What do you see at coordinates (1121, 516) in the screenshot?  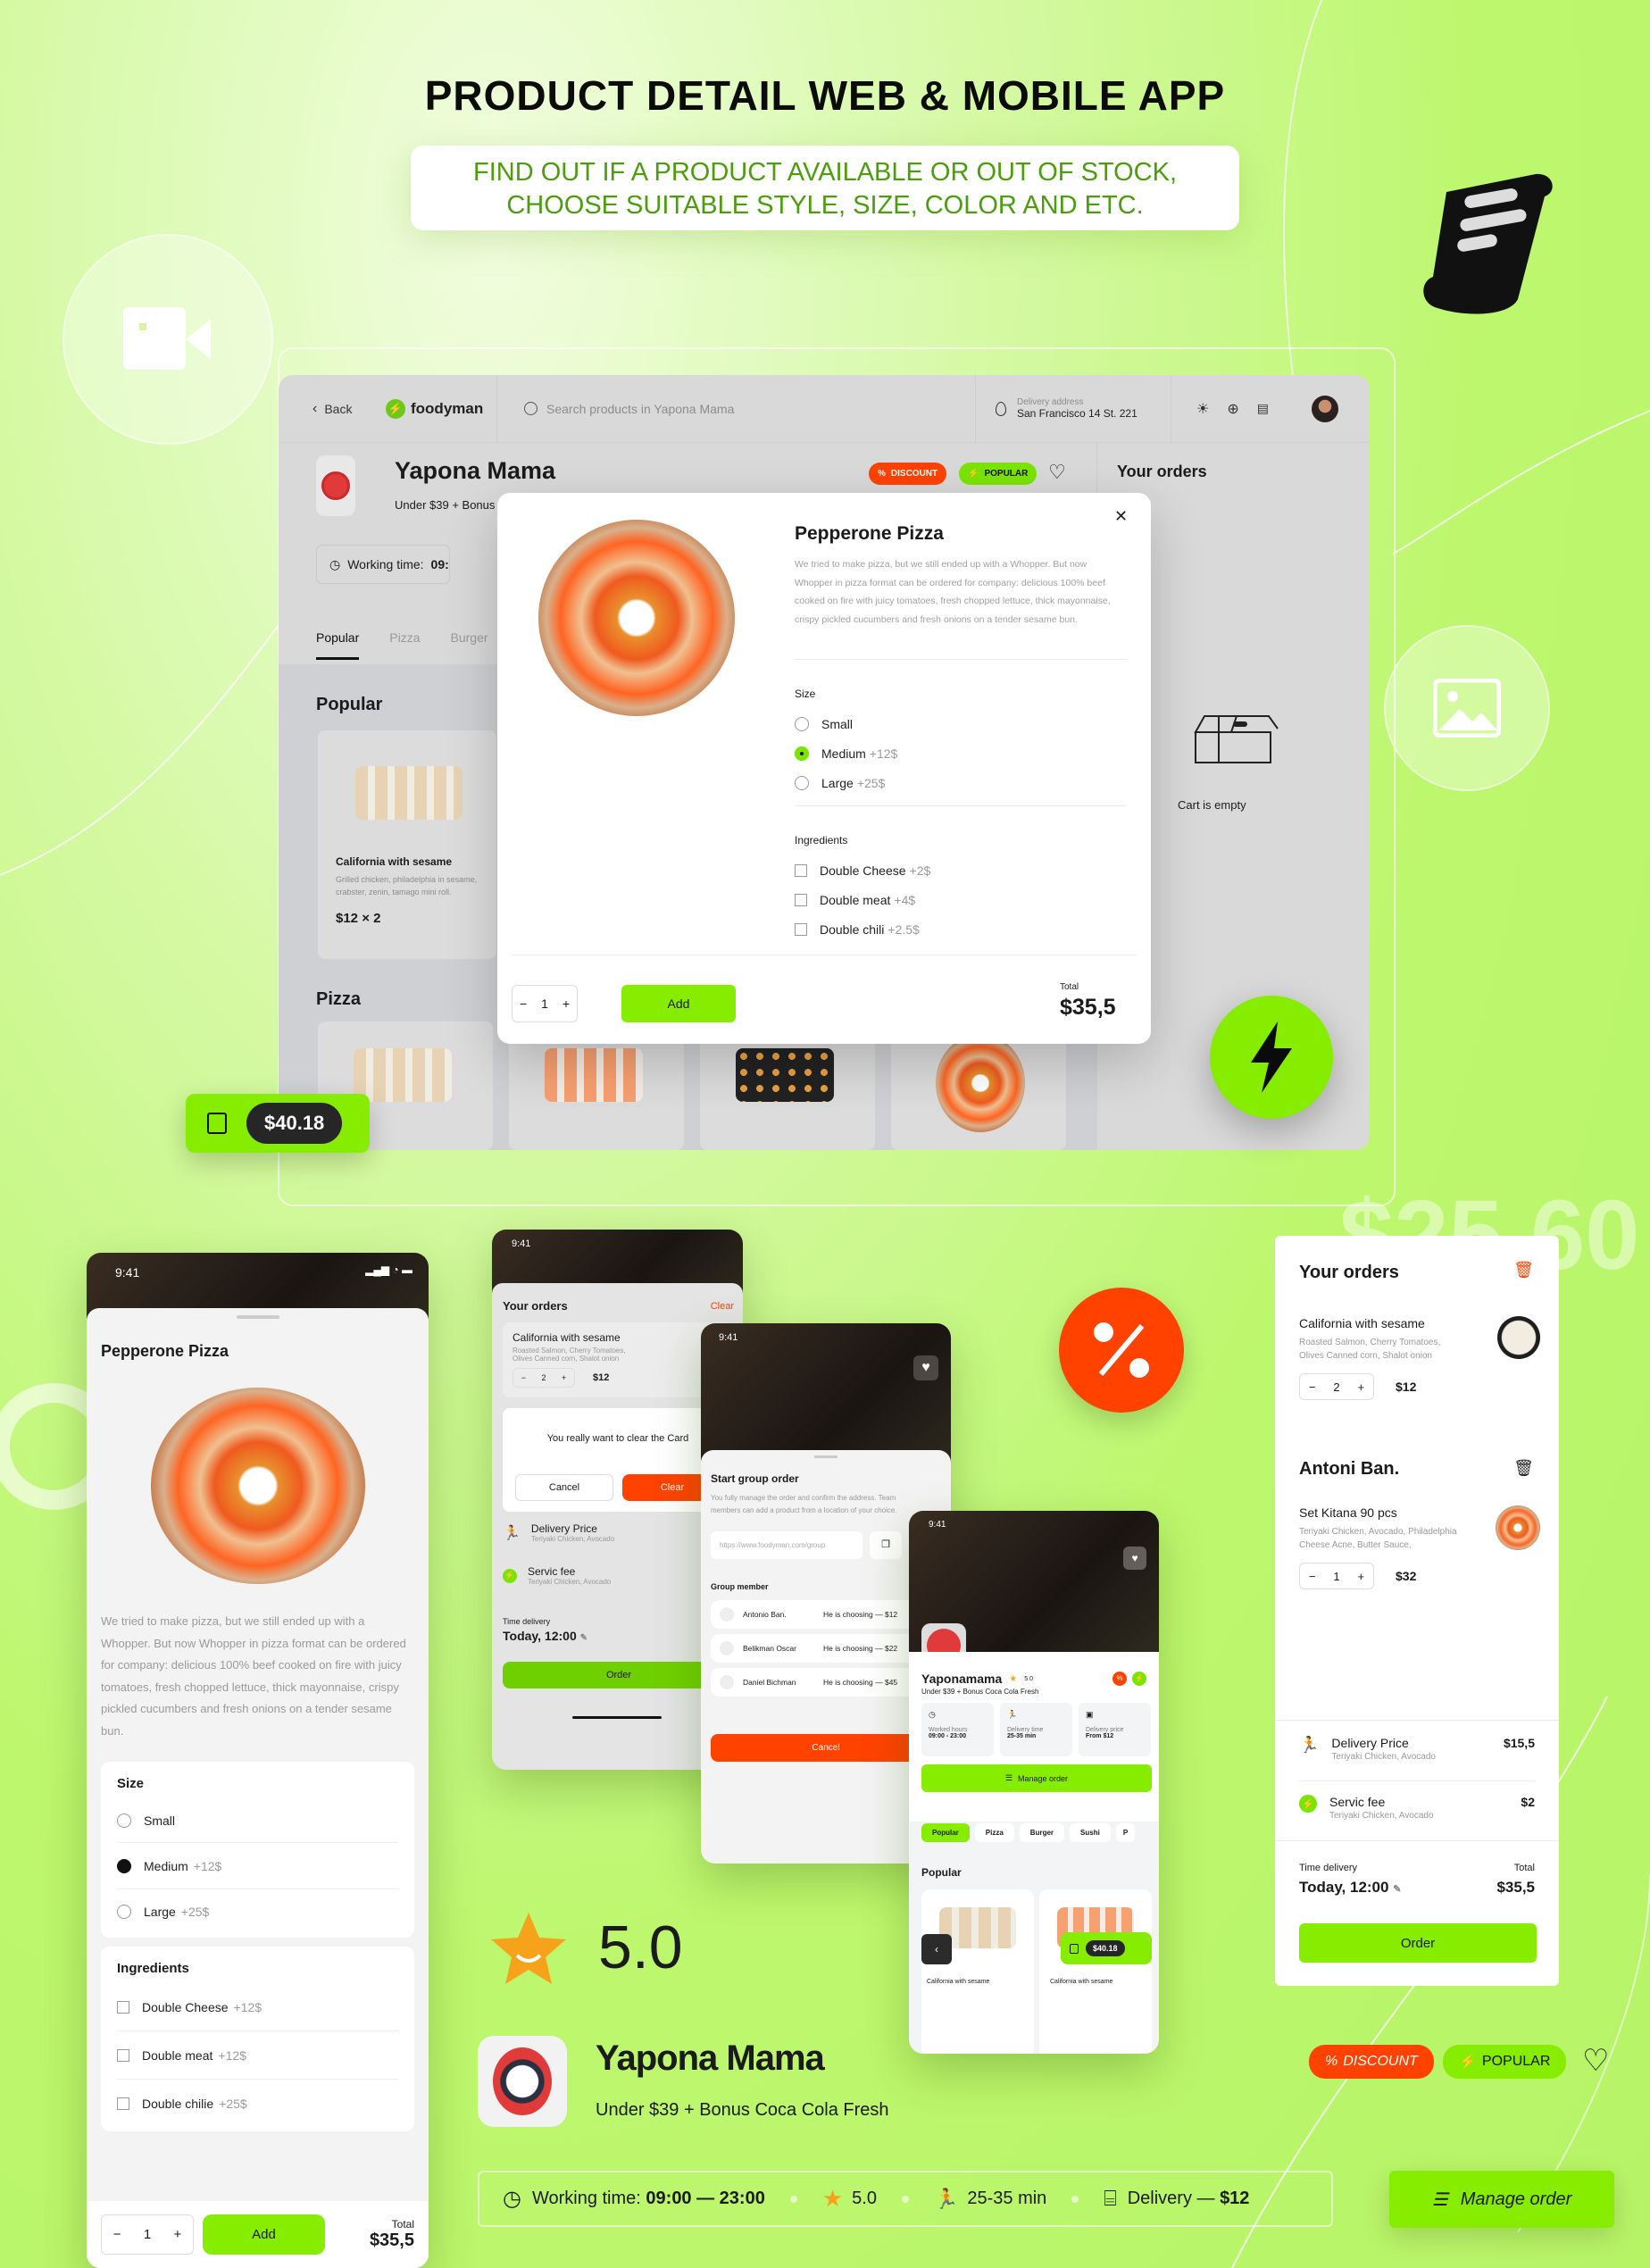 I see `modal-close-icon: ✕` at bounding box center [1121, 516].